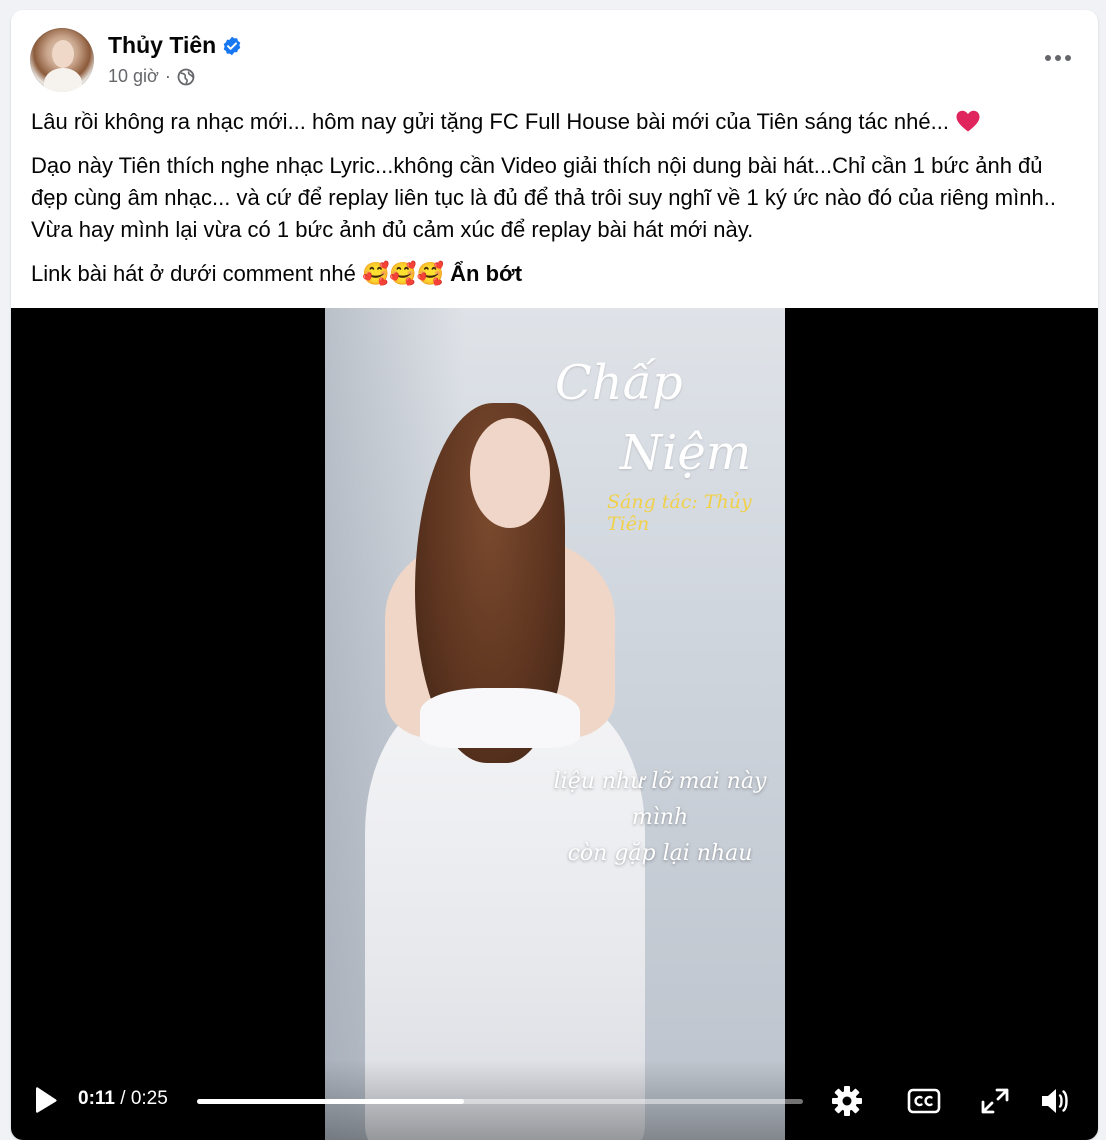 Image resolution: width=1106 pixels, height=1140 pixels. I want to click on video-controls: 0:11 / 0:25, so click(554, 1100).